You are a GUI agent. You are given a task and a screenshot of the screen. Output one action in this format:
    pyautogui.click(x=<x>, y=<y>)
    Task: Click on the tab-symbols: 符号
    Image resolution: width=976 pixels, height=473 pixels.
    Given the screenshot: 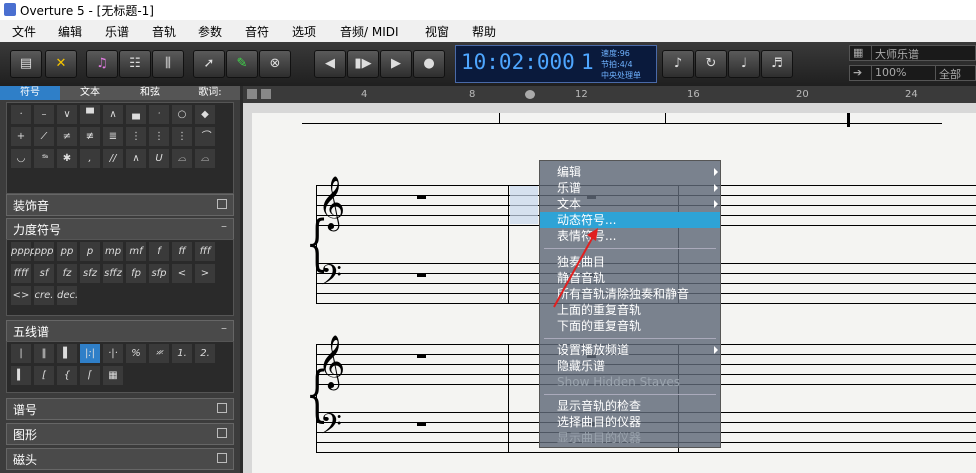 What is the action you would take?
    pyautogui.click(x=30, y=93)
    